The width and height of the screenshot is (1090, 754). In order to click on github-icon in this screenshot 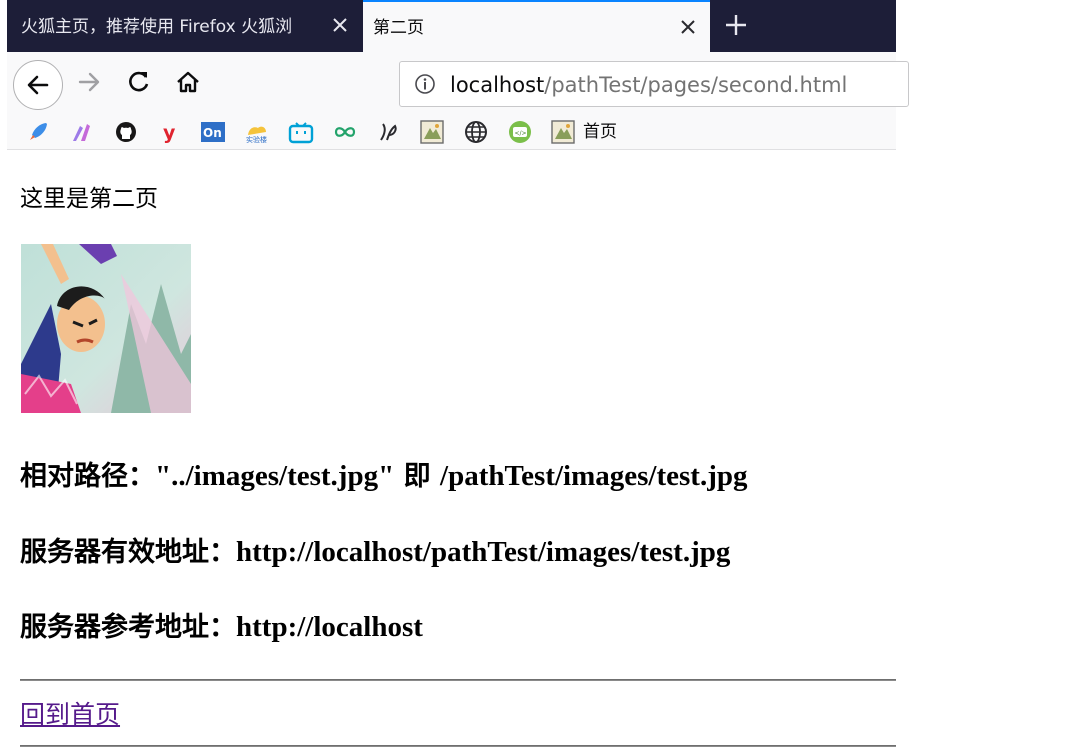, I will do `click(126, 132)`.